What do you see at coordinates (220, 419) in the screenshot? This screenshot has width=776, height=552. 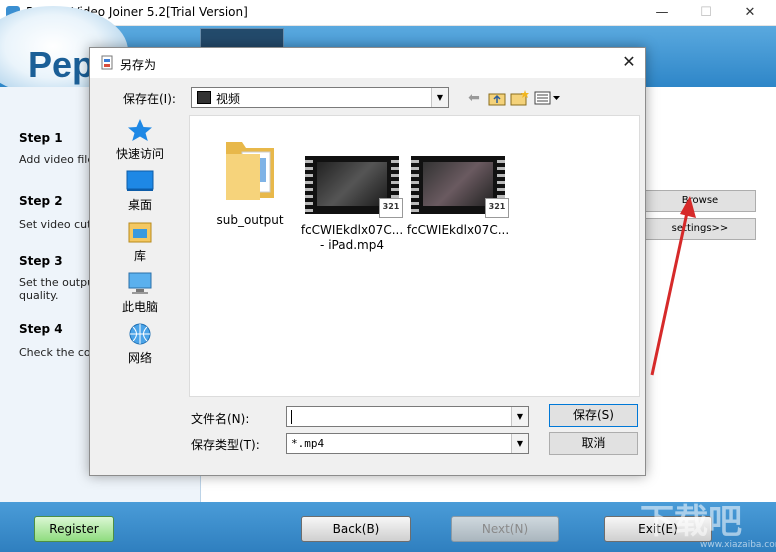 I see `filename-label: 文件名(N):` at bounding box center [220, 419].